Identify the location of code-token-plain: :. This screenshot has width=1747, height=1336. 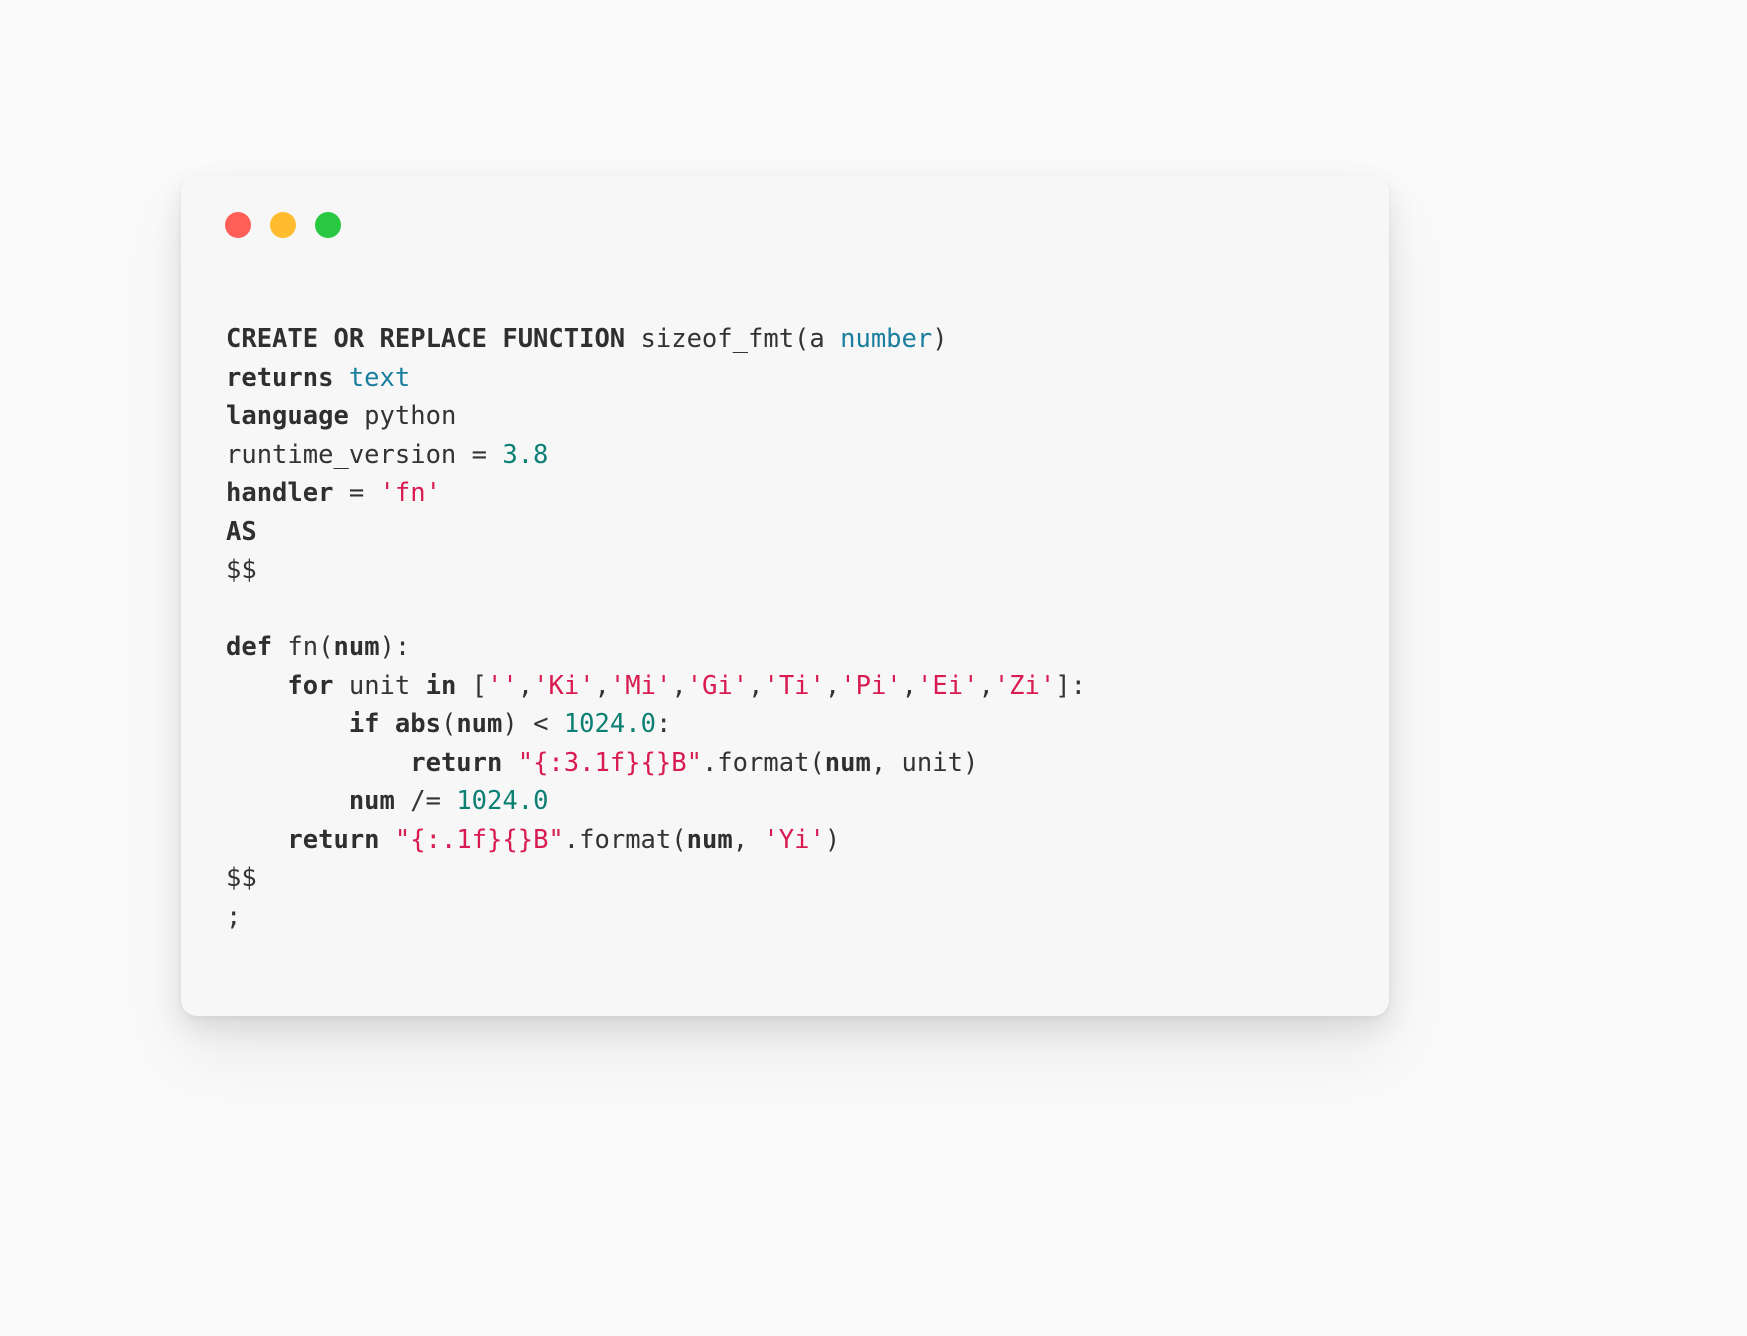
(663, 724).